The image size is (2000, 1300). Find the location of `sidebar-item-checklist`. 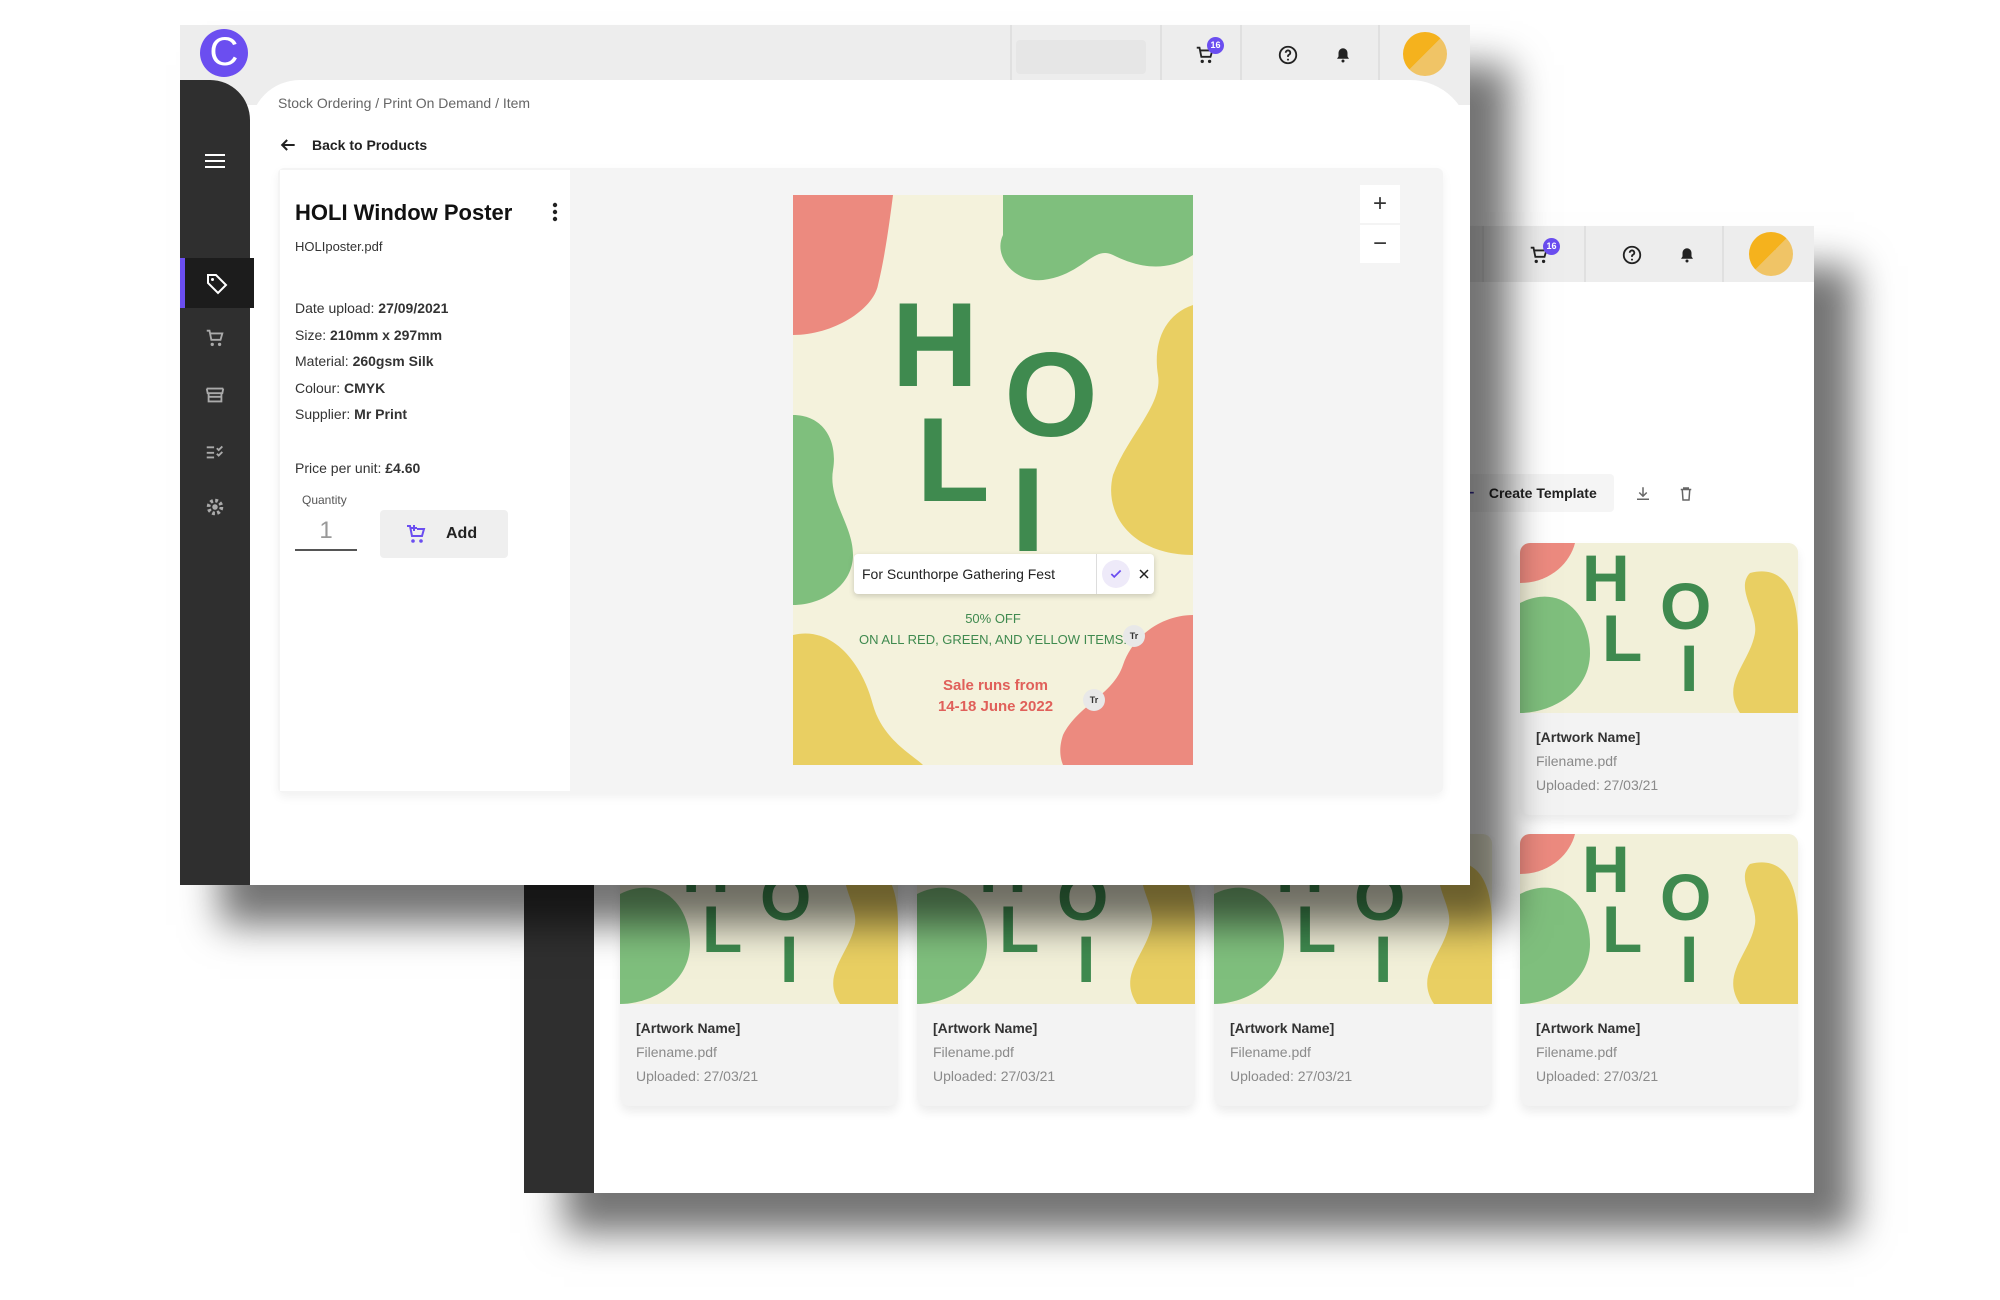

sidebar-item-checklist is located at coordinates (215, 451).